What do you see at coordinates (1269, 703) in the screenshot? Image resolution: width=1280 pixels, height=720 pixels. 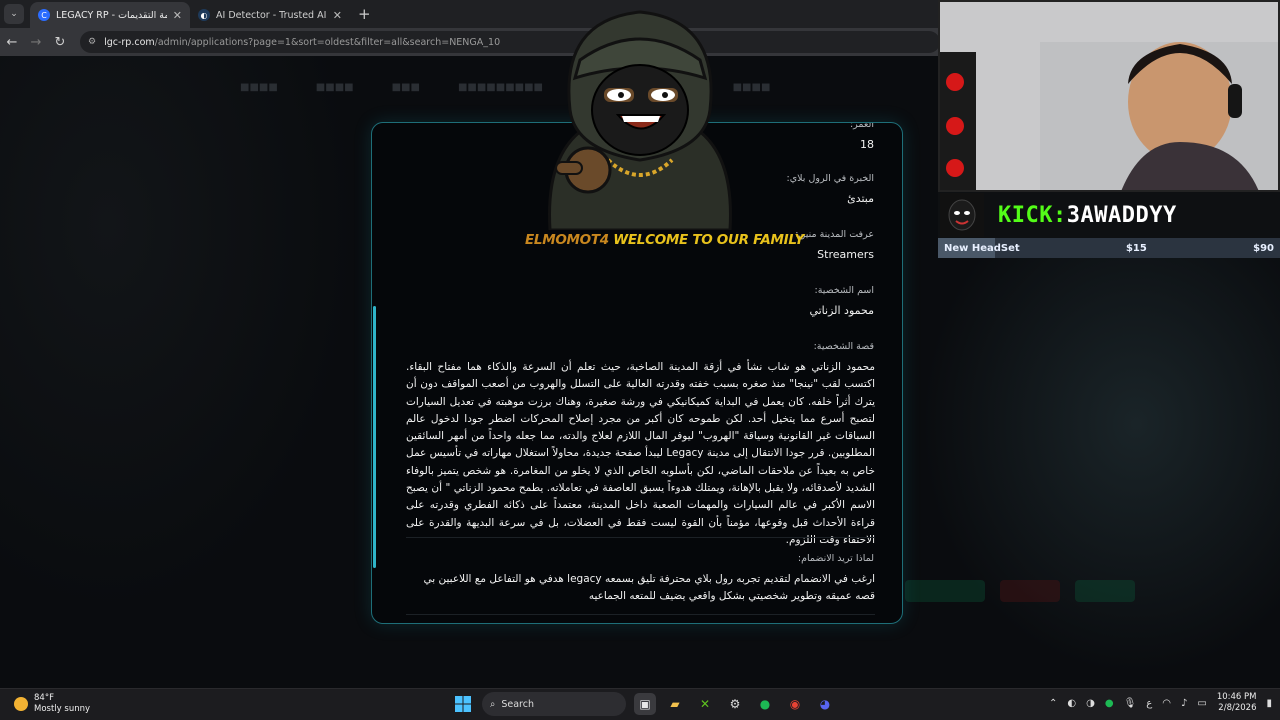 I see `notifications-icon: ▮` at bounding box center [1269, 703].